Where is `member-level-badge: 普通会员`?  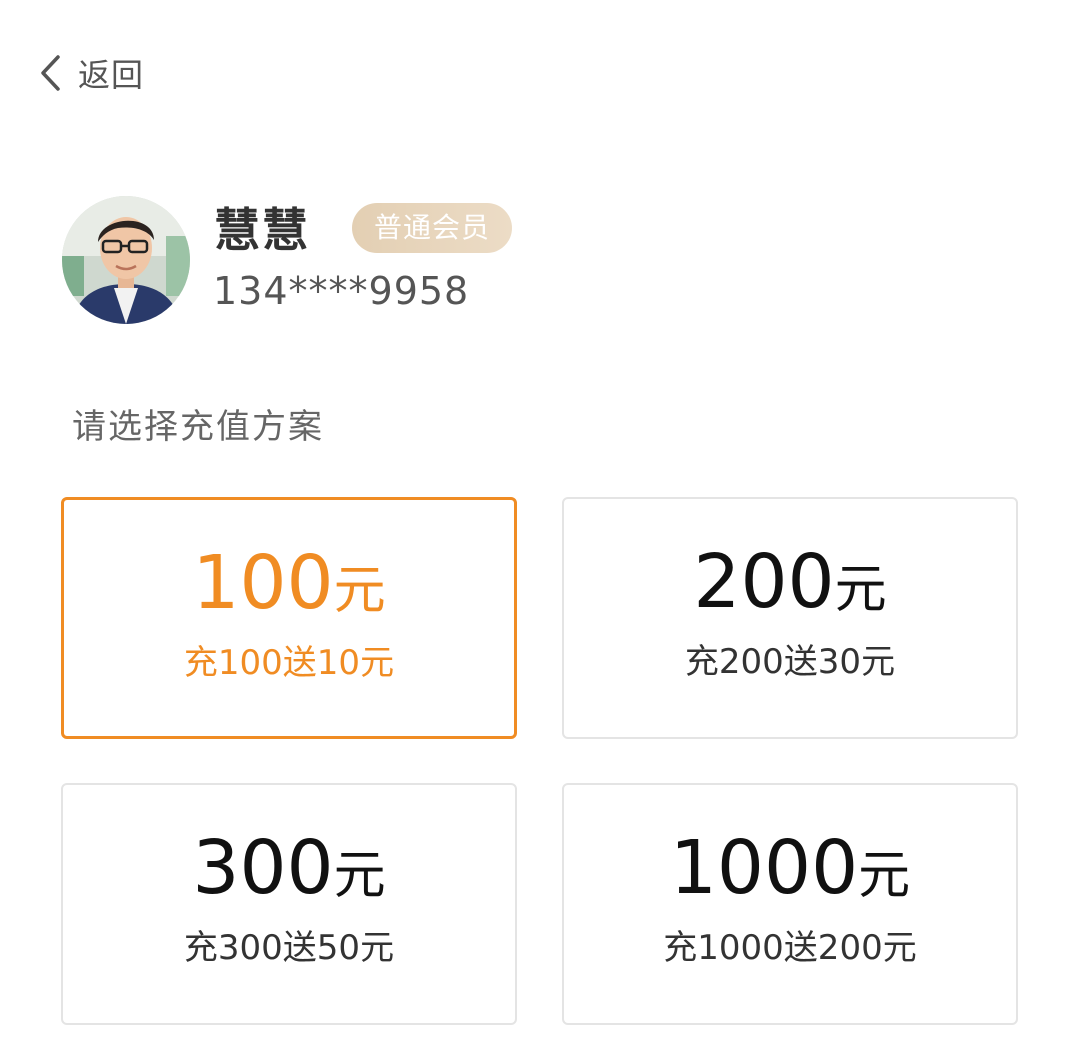
member-level-badge: 普通会员 is located at coordinates (432, 228).